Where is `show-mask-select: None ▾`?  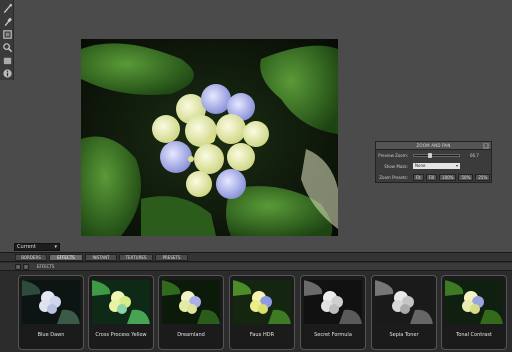
show-mask-select: None ▾ is located at coordinates (436, 166).